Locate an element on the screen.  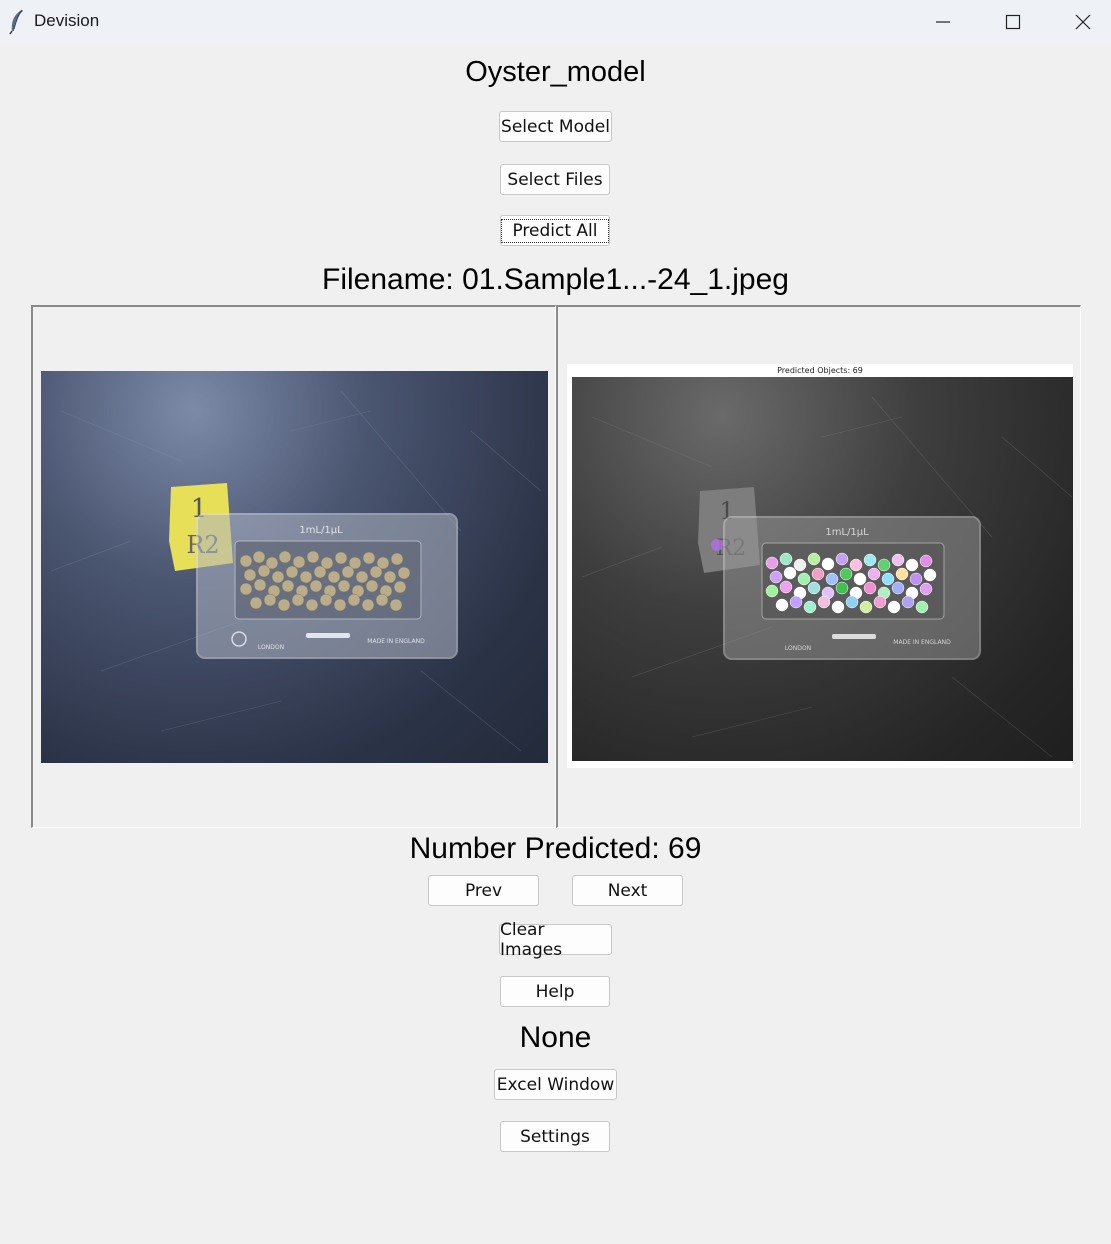
slide-left-text: LONDON is located at coordinates (271, 647).